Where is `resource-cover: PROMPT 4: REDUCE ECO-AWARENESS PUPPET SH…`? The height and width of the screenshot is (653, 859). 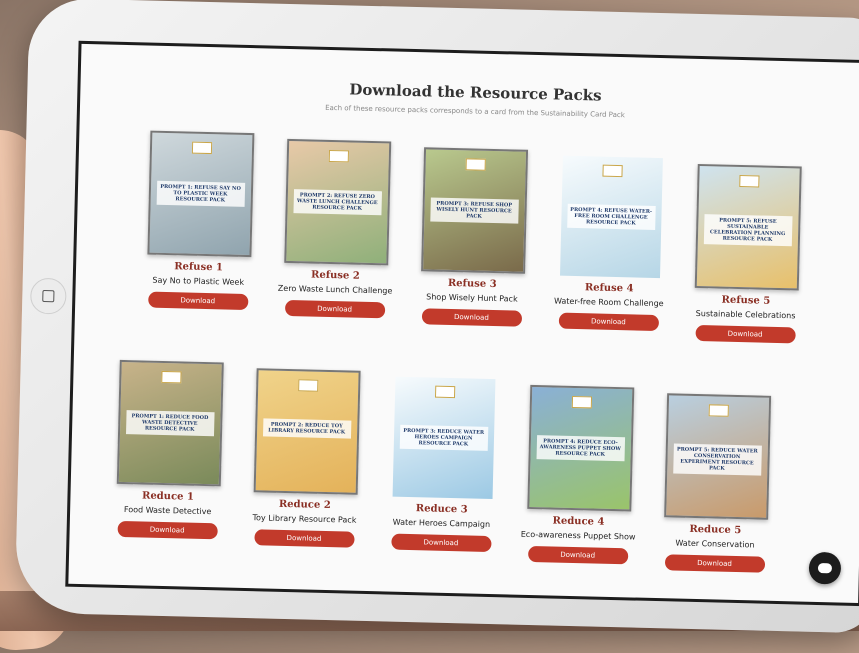 resource-cover: PROMPT 4: REDUCE ECO-AWARENESS PUPPET SH… is located at coordinates (580, 448).